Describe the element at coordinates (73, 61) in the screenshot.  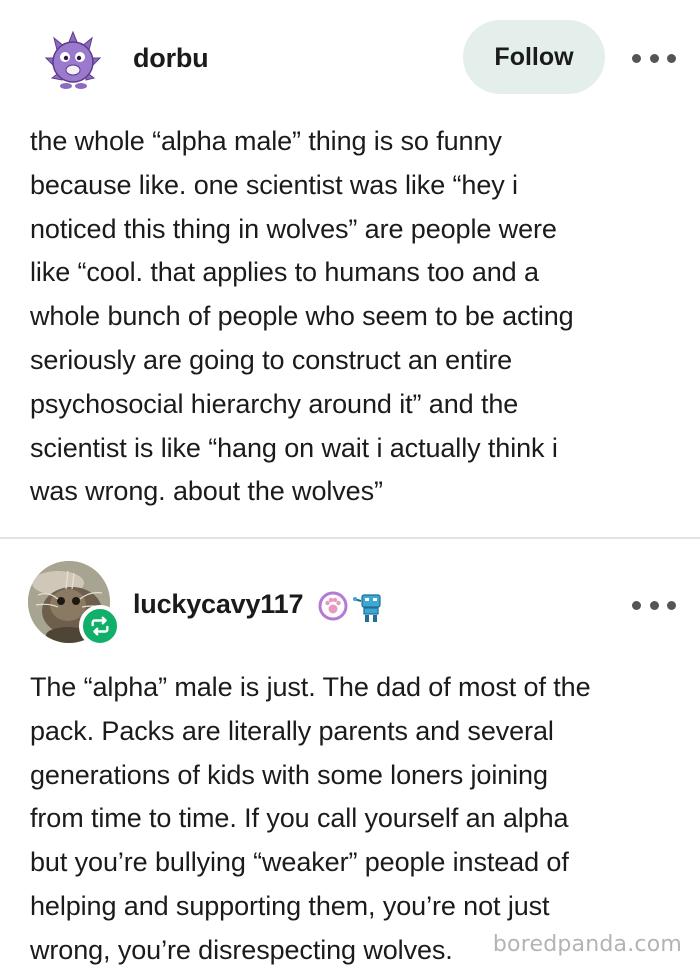
I see `purple-monster-avatar-icon` at that location.